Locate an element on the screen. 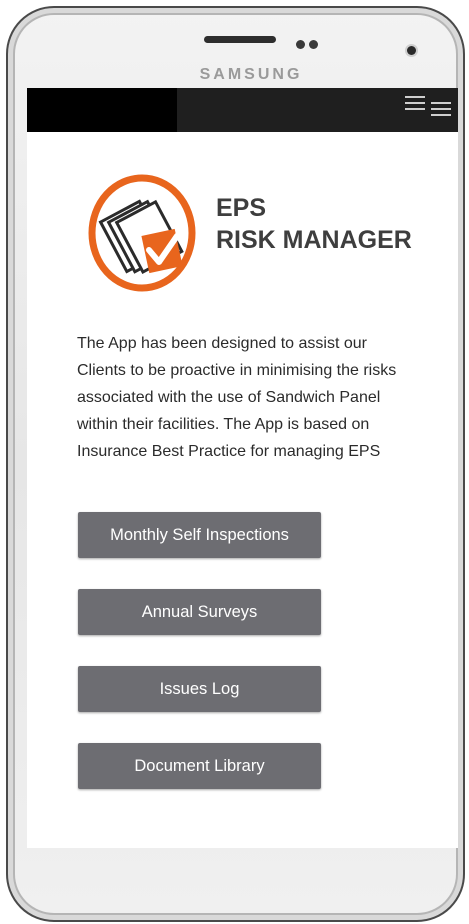 This screenshot has height=924, width=469. app-title-line1: EPS is located at coordinates (241, 208).